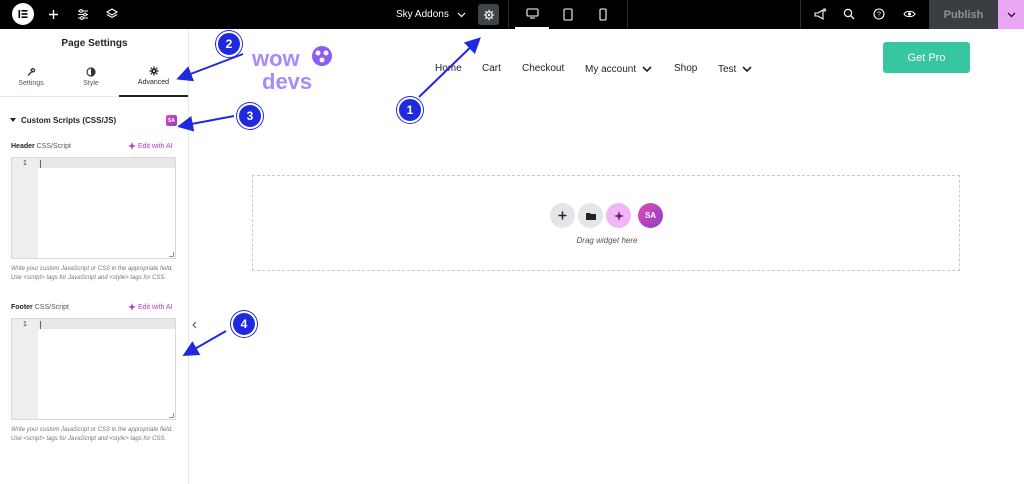 The height and width of the screenshot is (484, 1024). Describe the element at coordinates (153, 82) in the screenshot. I see `tab-advanced-label: Advanced` at that location.